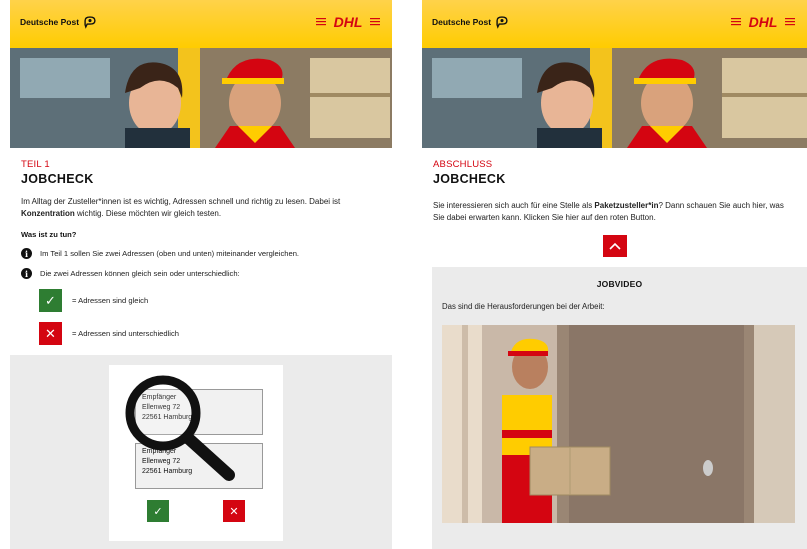 The width and height of the screenshot is (807, 549). What do you see at coordinates (215, 333) in the screenshot?
I see `legend-different: ✕ = Adressen sind unterschiedlich` at bounding box center [215, 333].